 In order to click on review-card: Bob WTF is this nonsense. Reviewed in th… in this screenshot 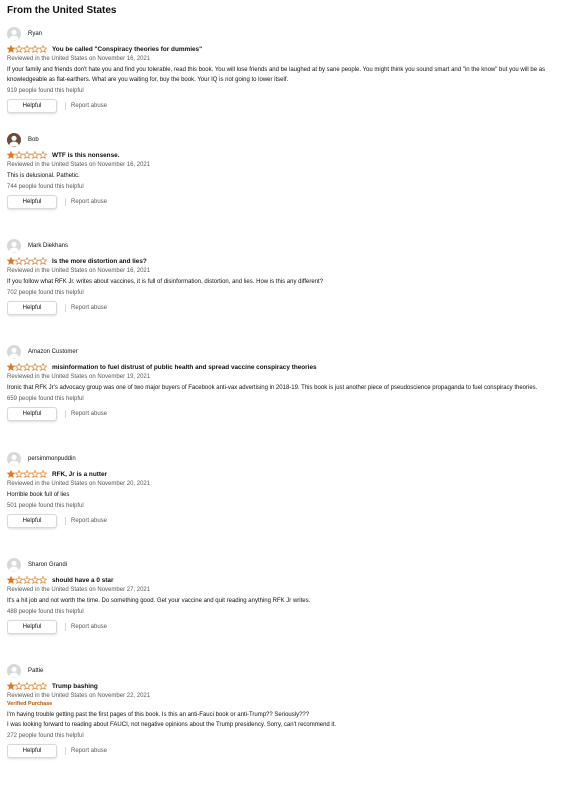, I will do `click(285, 184)`.